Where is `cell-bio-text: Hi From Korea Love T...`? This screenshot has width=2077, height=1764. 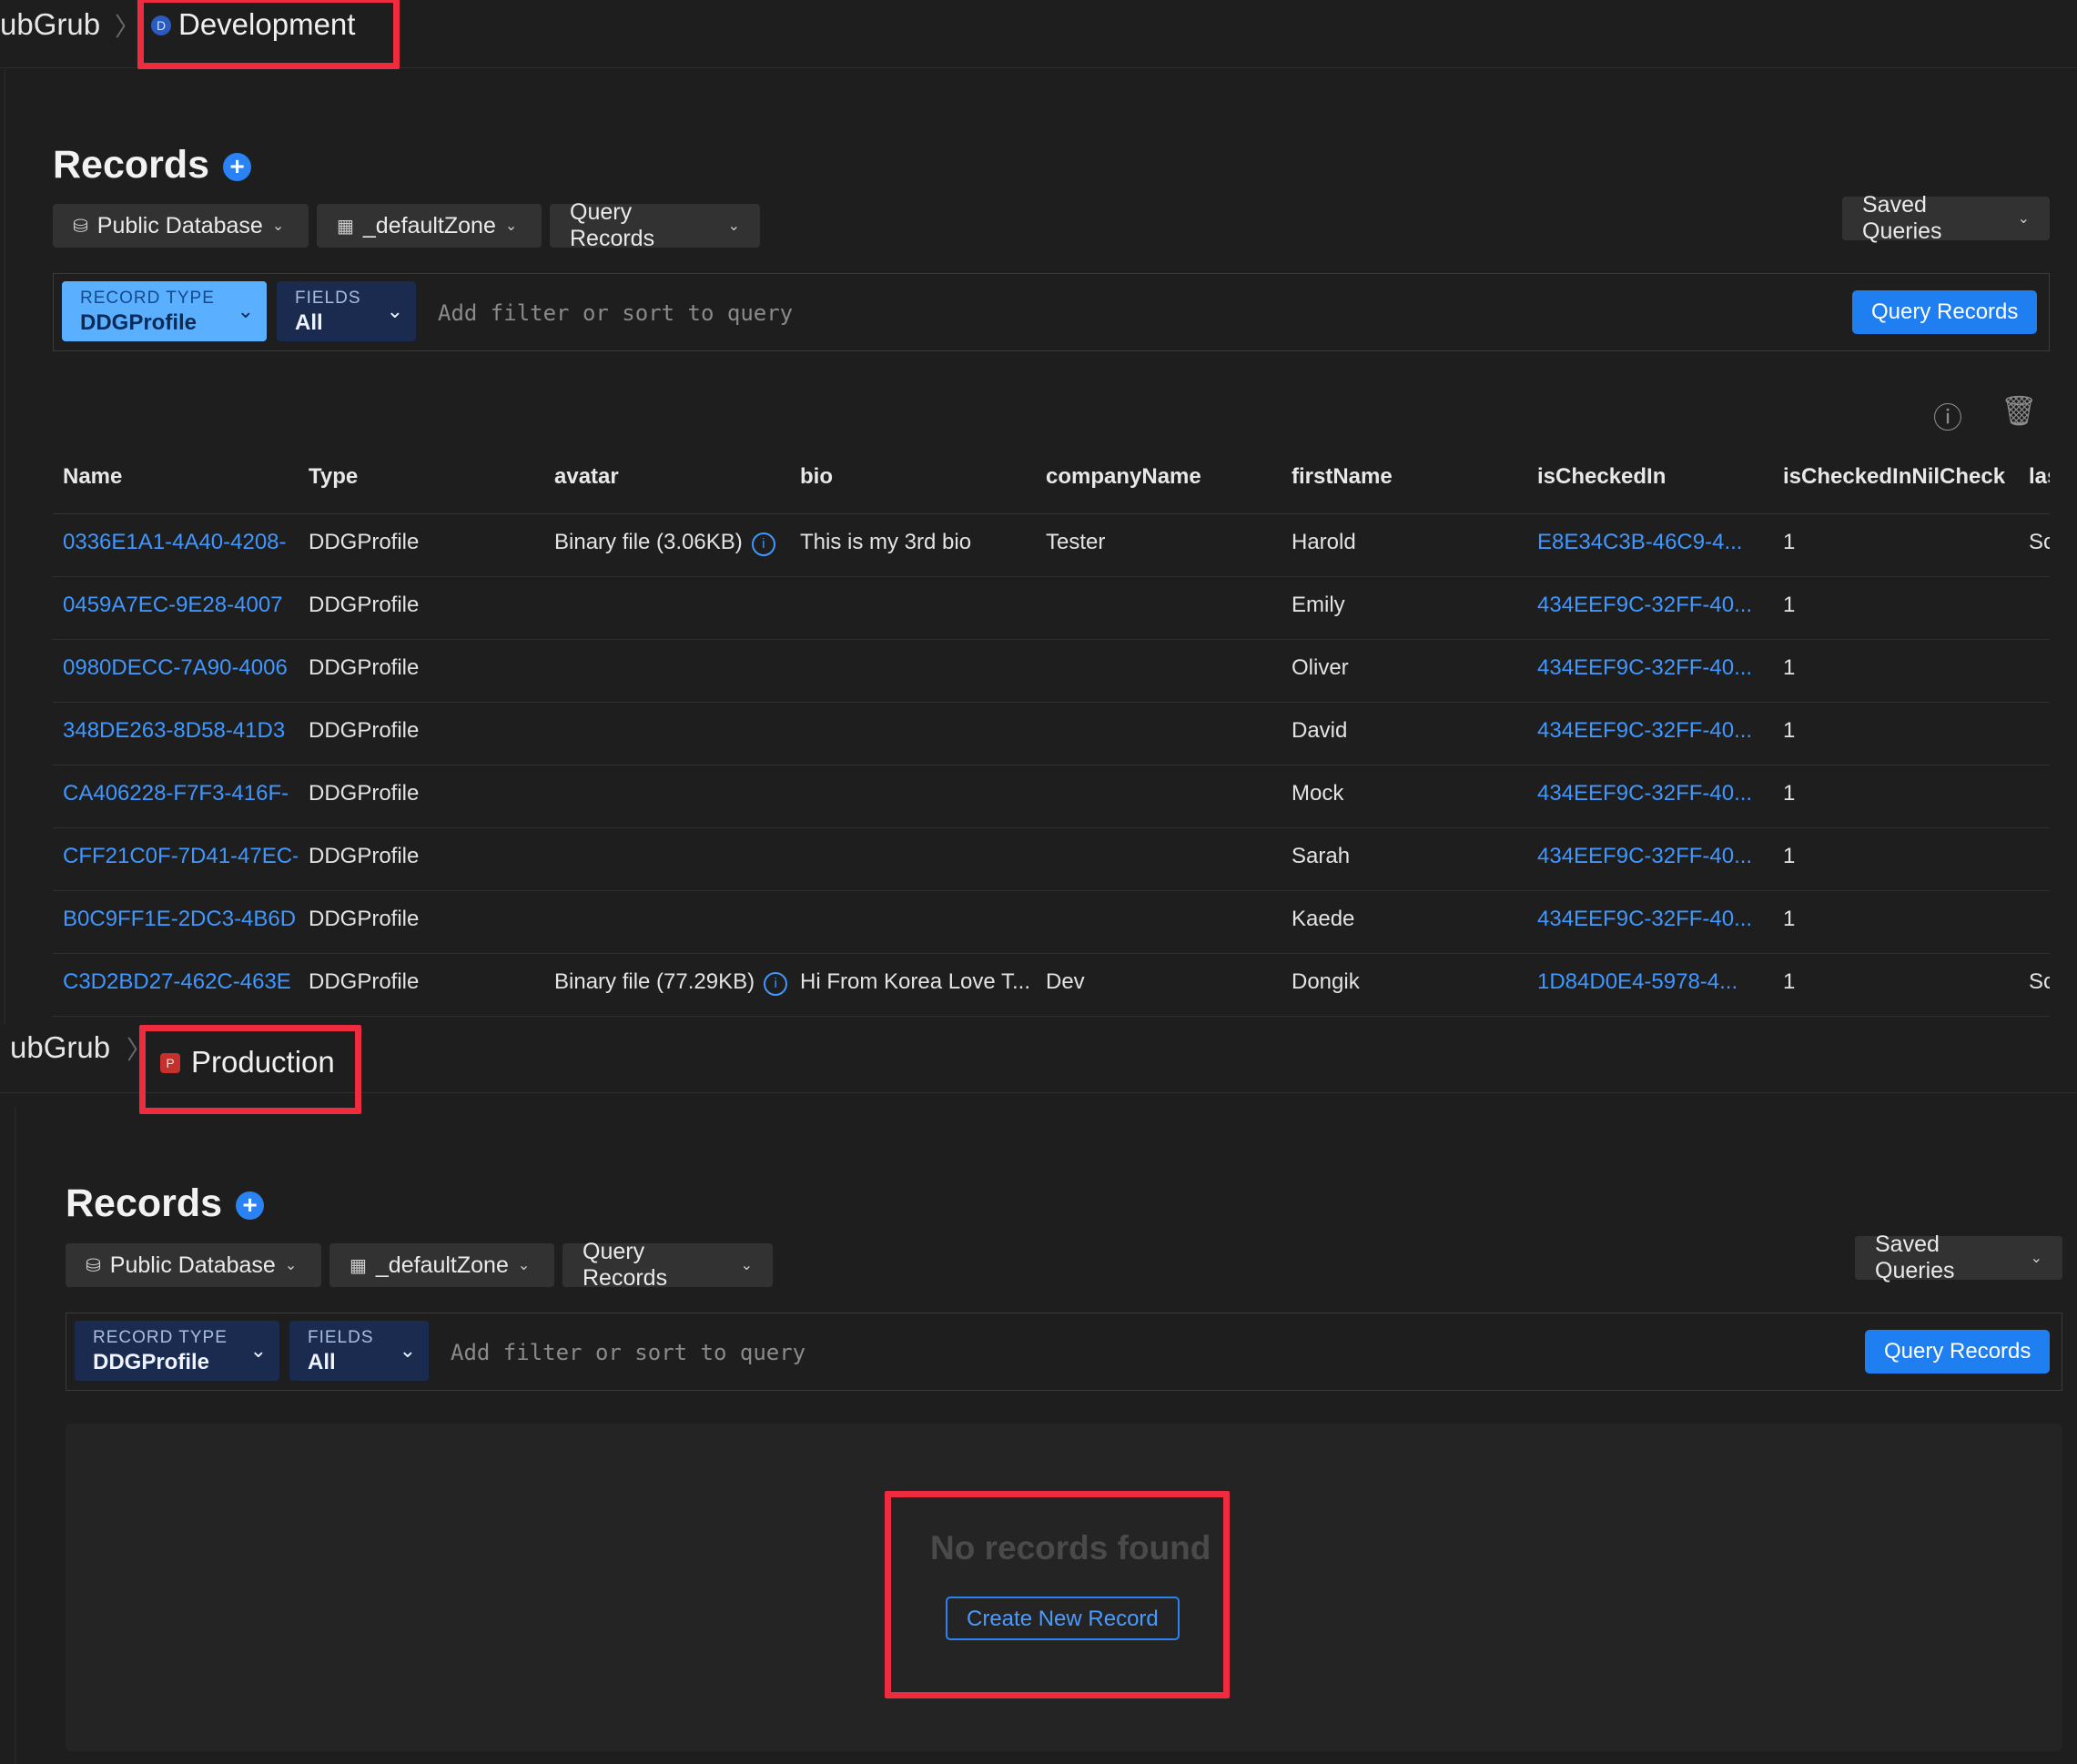 cell-bio-text: Hi From Korea Love T... is located at coordinates (915, 981).